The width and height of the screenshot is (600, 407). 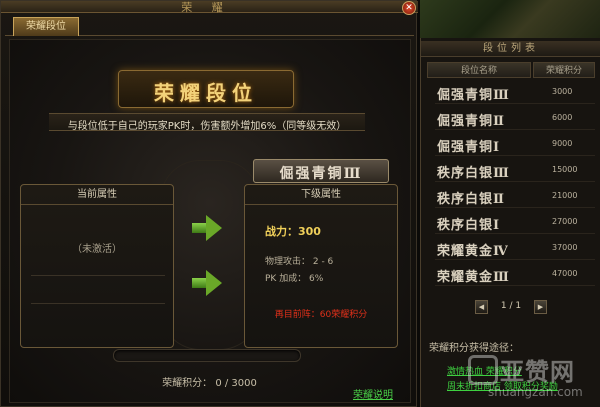 What do you see at coordinates (207, 355) in the screenshot?
I see `honor-points-progress` at bounding box center [207, 355].